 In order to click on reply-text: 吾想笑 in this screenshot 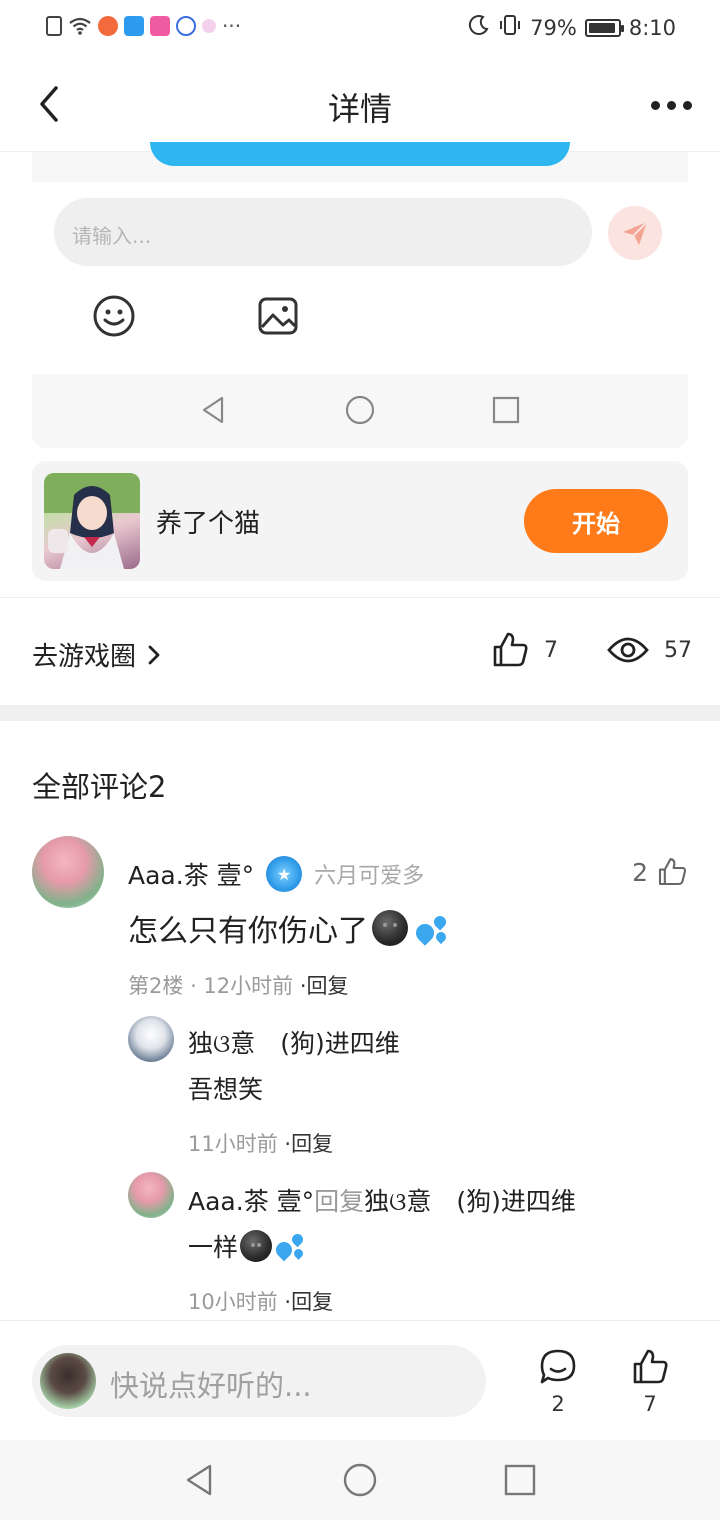, I will do `click(226, 1089)`.